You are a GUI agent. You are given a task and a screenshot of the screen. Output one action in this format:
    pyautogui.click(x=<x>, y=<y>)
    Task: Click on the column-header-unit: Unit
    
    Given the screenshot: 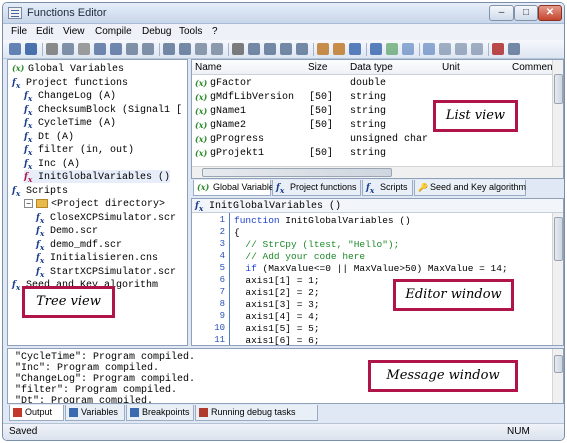 What is the action you would take?
    pyautogui.click(x=474, y=67)
    